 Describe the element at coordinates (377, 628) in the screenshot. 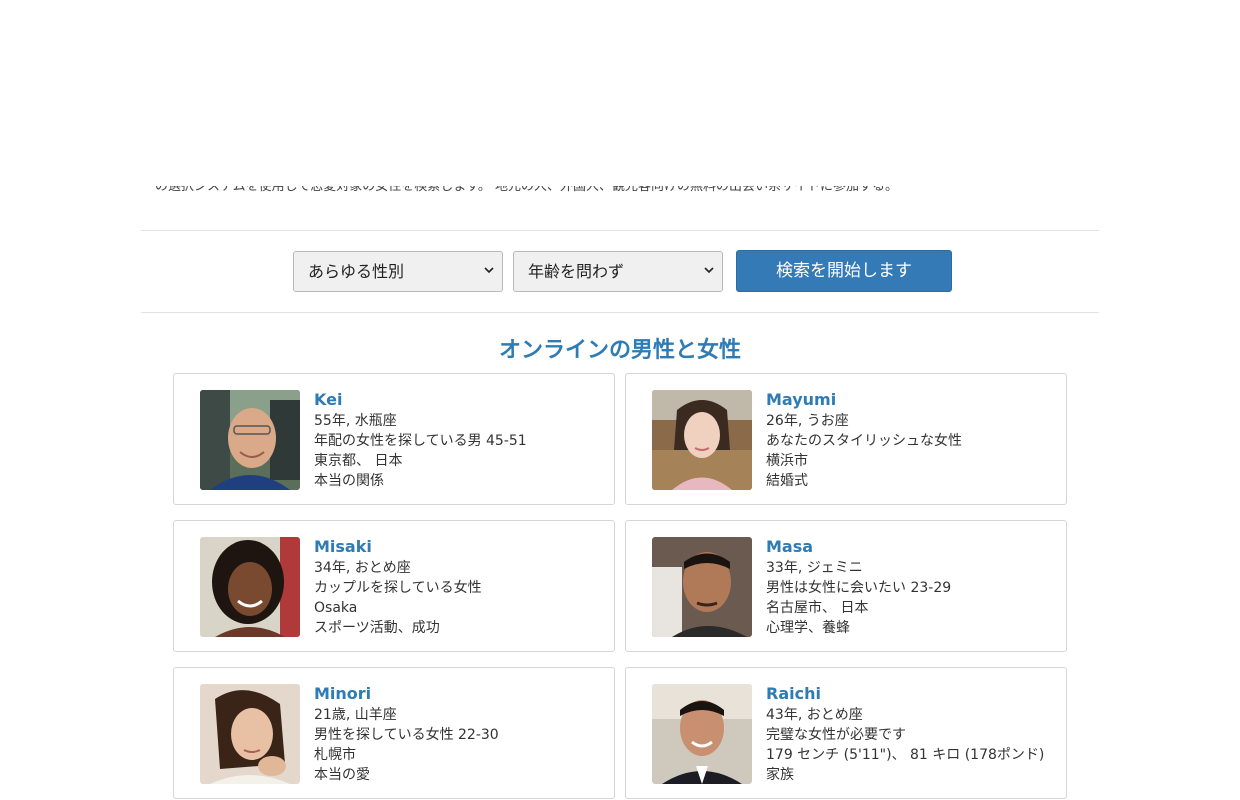

I see `profile-interest: スポーツ活動、成功` at that location.